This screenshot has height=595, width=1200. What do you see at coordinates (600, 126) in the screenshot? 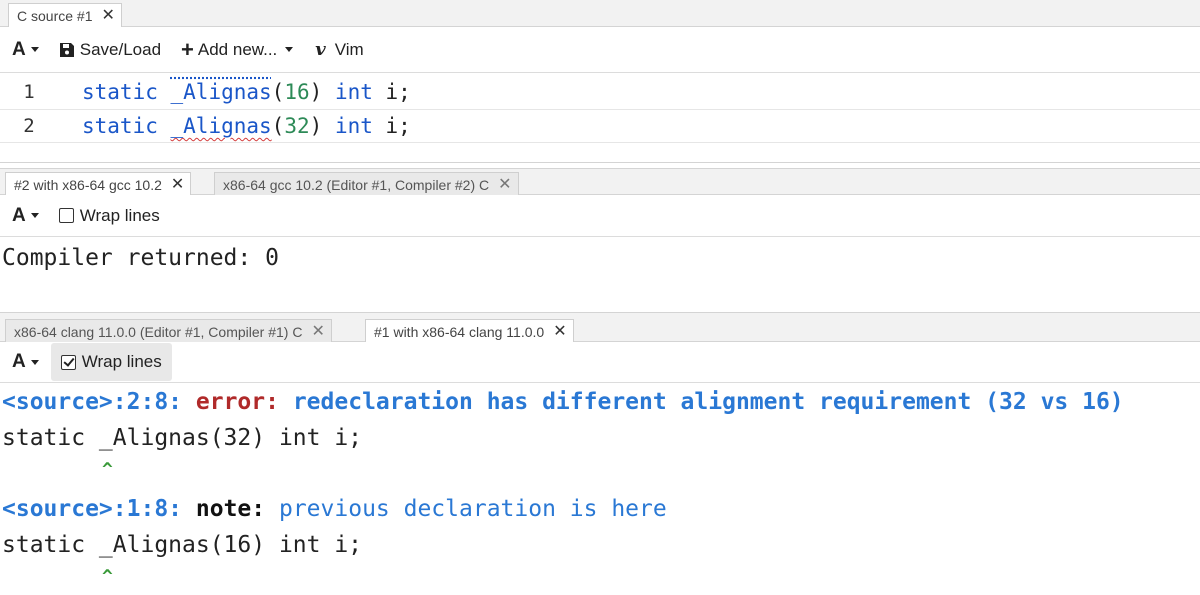
I see `code-line: 2 static _Alignas(32) int i;` at bounding box center [600, 126].